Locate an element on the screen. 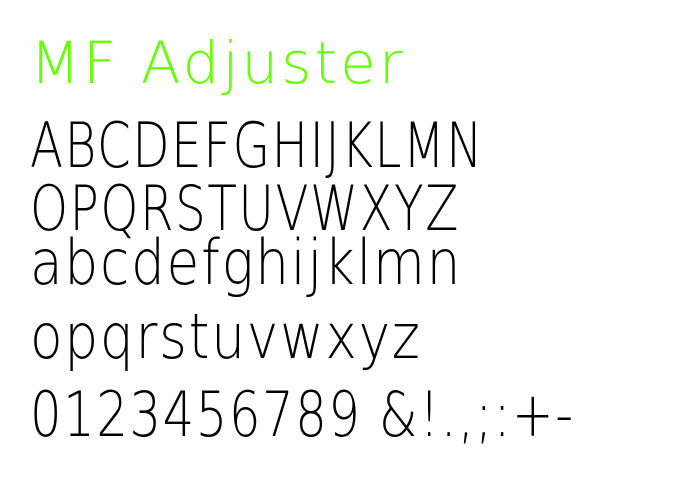 The width and height of the screenshot is (700, 500). uppercase-line-1: ABCDEFGHIJKLMN is located at coordinates (257, 145).